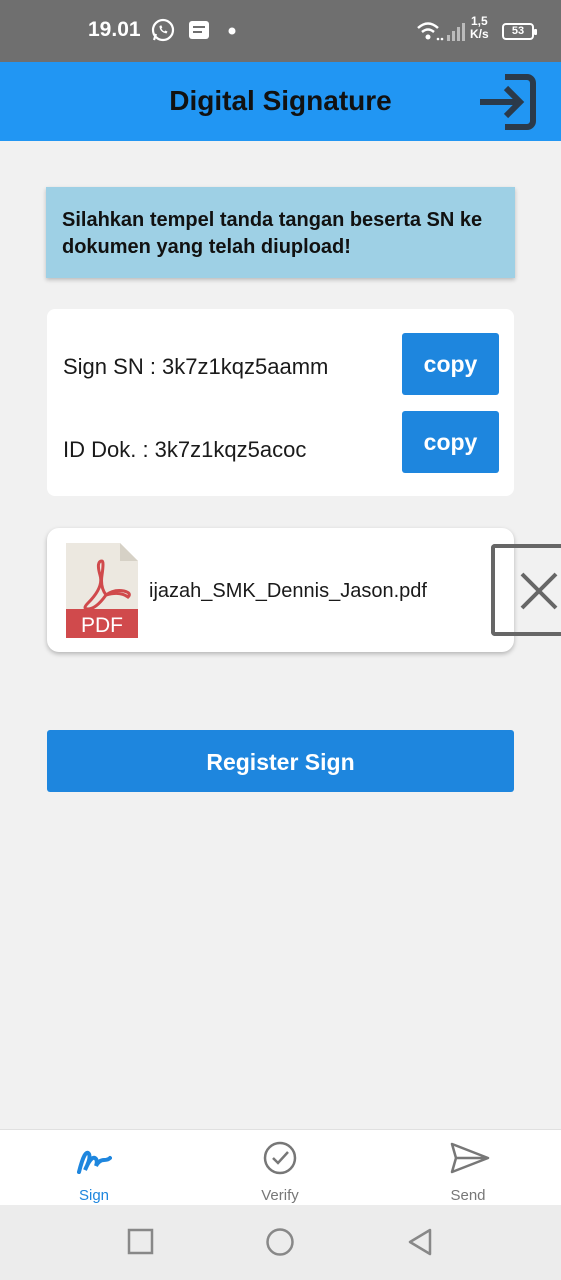 The width and height of the screenshot is (561, 1280). Describe the element at coordinates (163, 30) in the screenshot. I see `whatsapp-icon` at that location.